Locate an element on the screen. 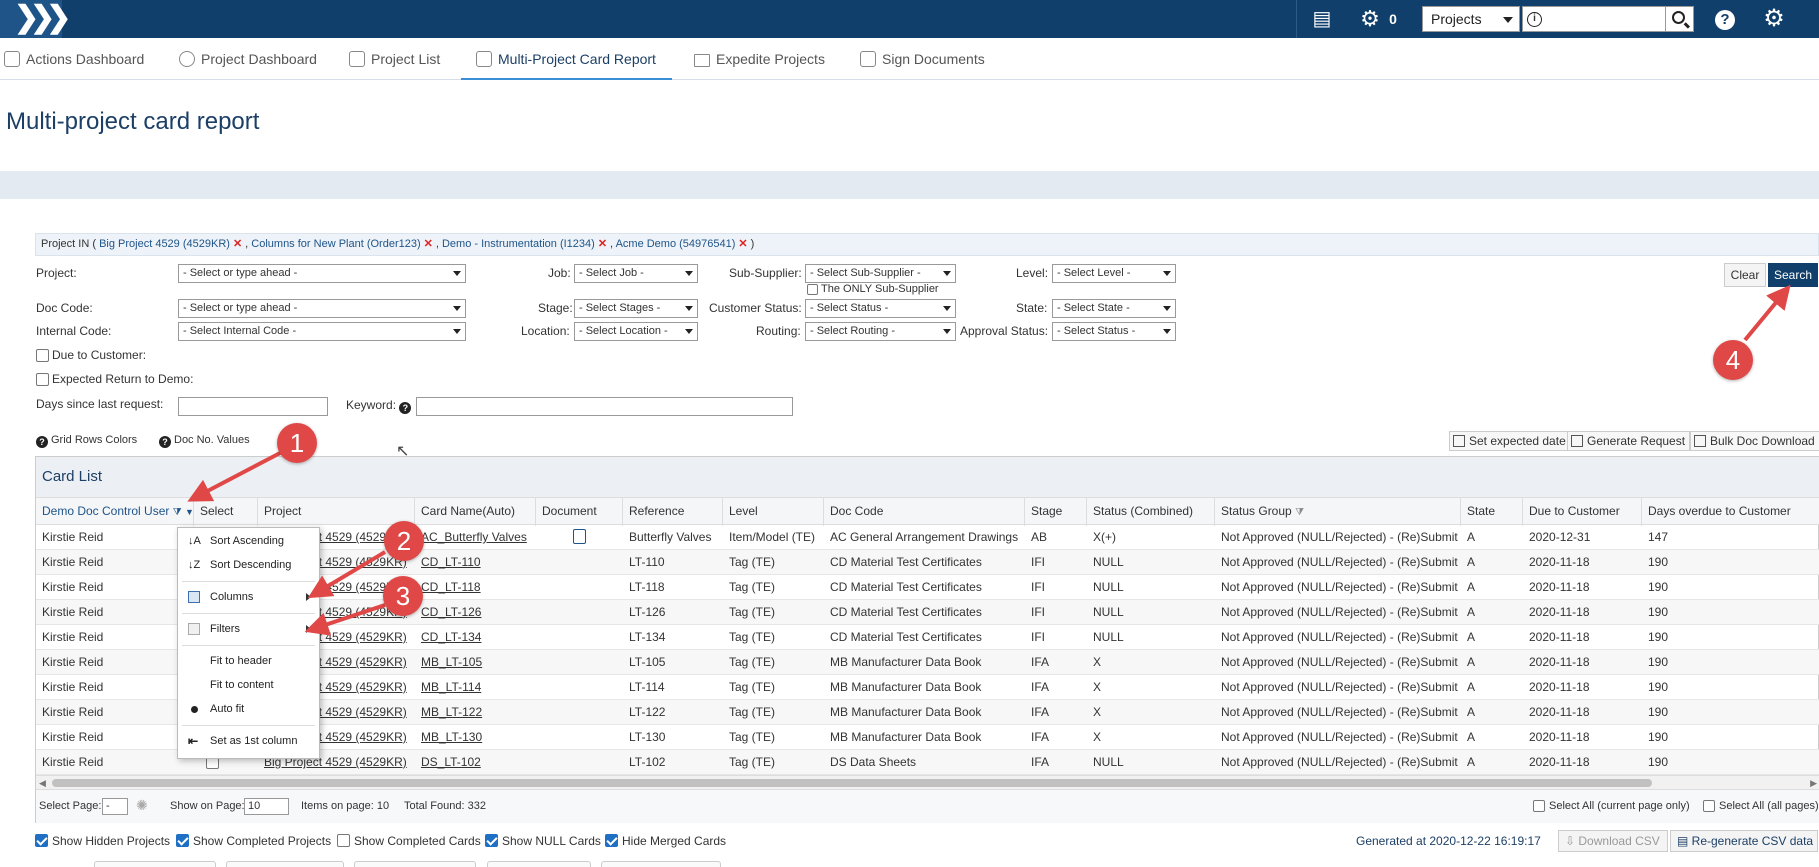  refresh-icon: ✺ is located at coordinates (142, 805).